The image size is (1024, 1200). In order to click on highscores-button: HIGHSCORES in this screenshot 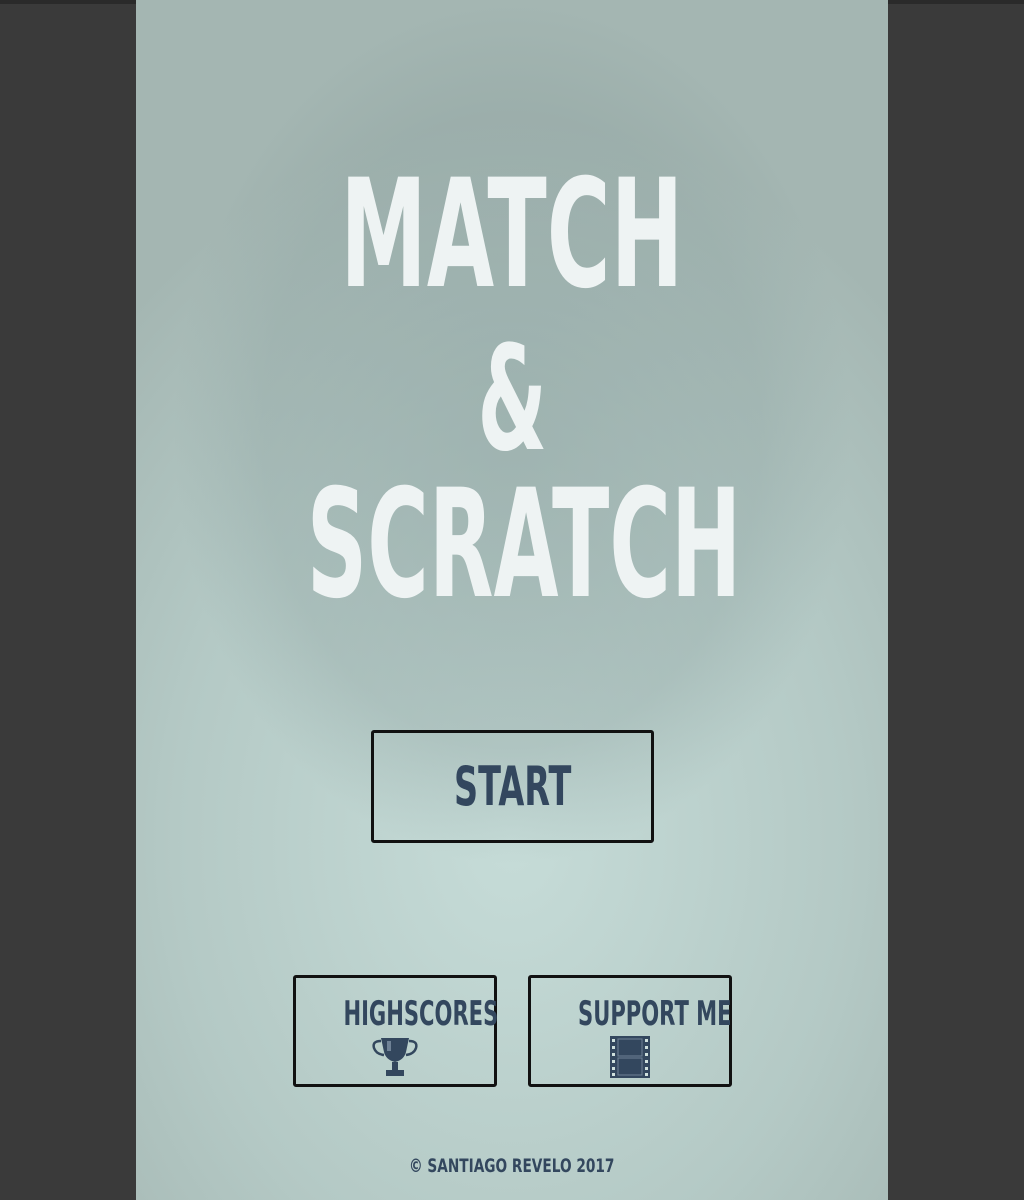, I will do `click(396, 1031)`.